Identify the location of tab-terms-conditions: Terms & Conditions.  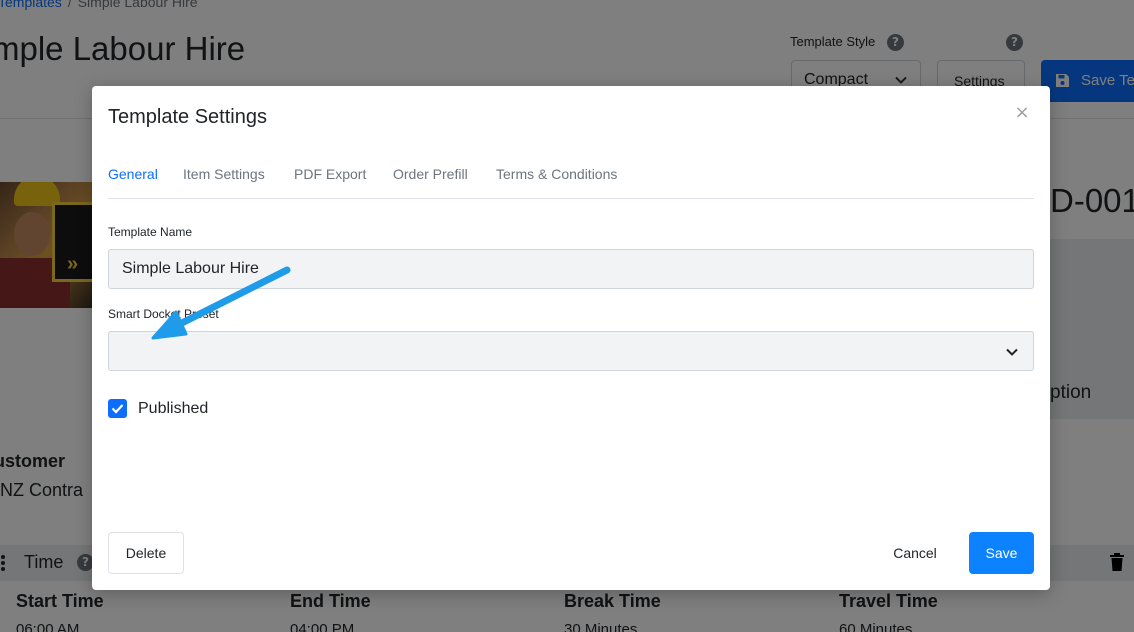
(556, 174).